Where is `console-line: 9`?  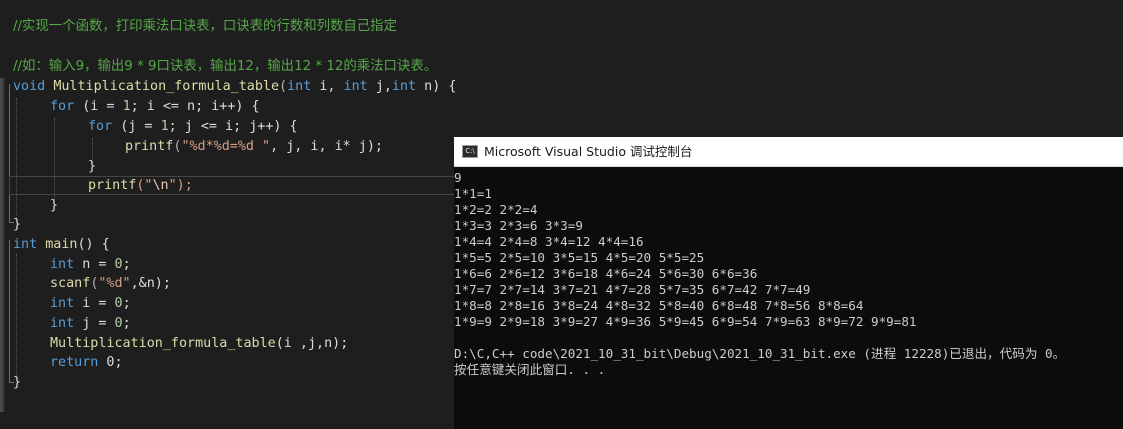 console-line: 9 is located at coordinates (458, 177).